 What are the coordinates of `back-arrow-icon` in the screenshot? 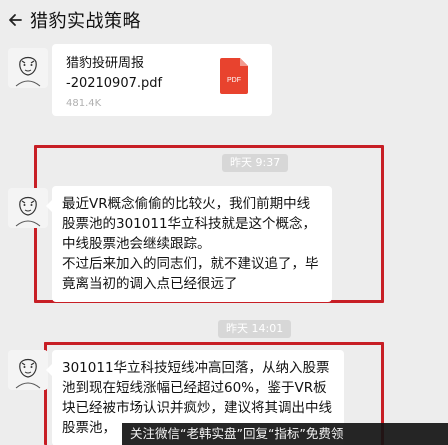 It's located at (15, 20).